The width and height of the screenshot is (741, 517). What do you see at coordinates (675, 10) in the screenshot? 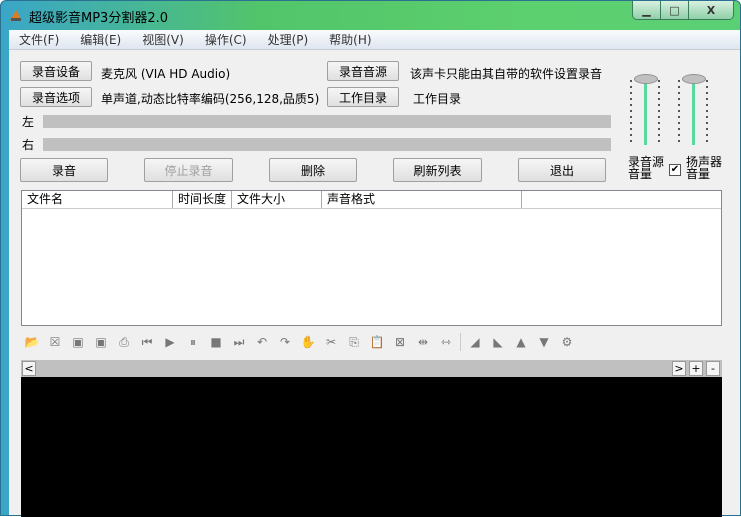
I see `maximize-button: □` at bounding box center [675, 10].